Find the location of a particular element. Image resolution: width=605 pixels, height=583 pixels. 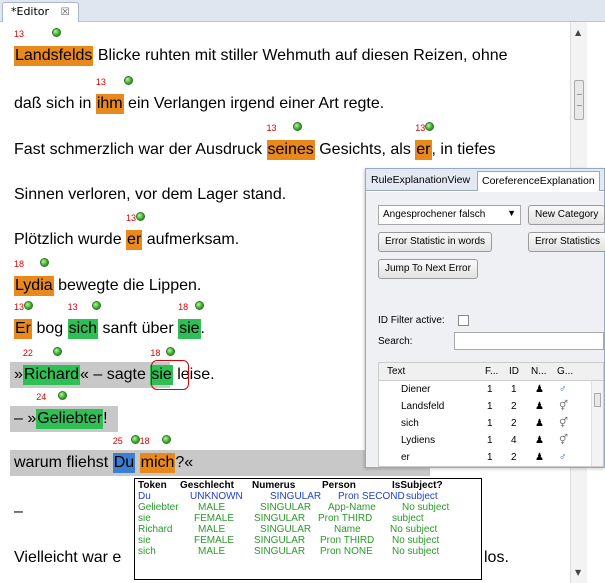

category-combo: Angesprochener falsch ▼ is located at coordinates (449, 215).